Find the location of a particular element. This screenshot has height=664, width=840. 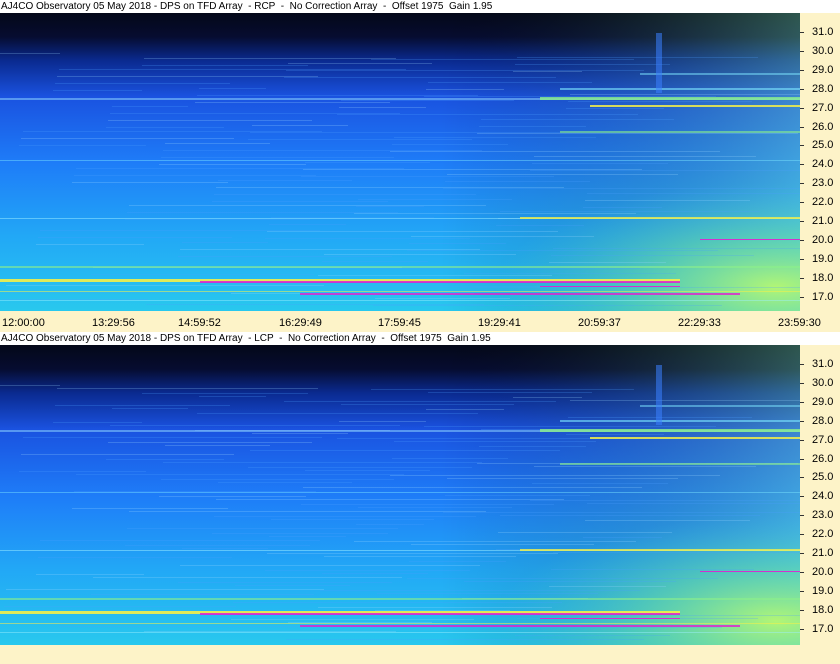

rcp-x-tick-label: 12:00:00 is located at coordinates (23, 323).